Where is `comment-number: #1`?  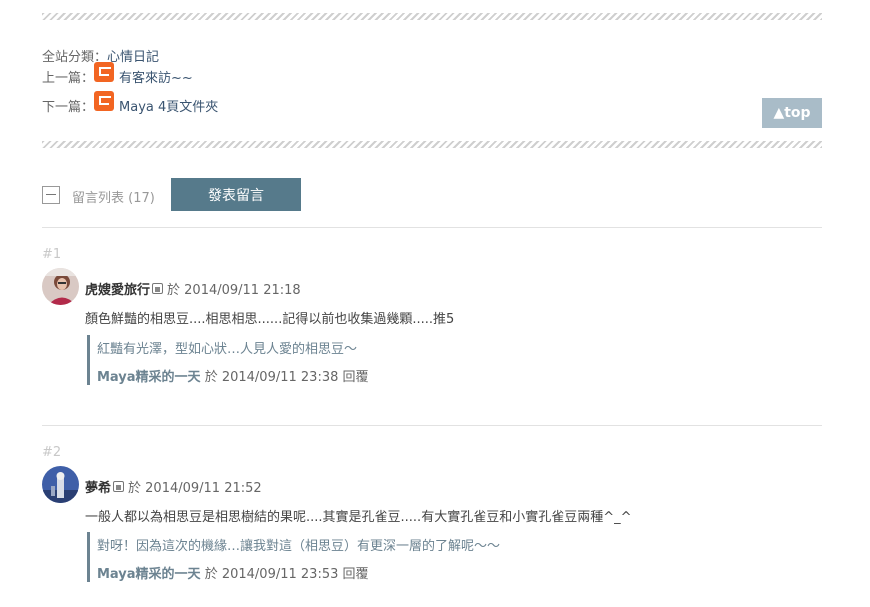 comment-number: #1 is located at coordinates (52, 254).